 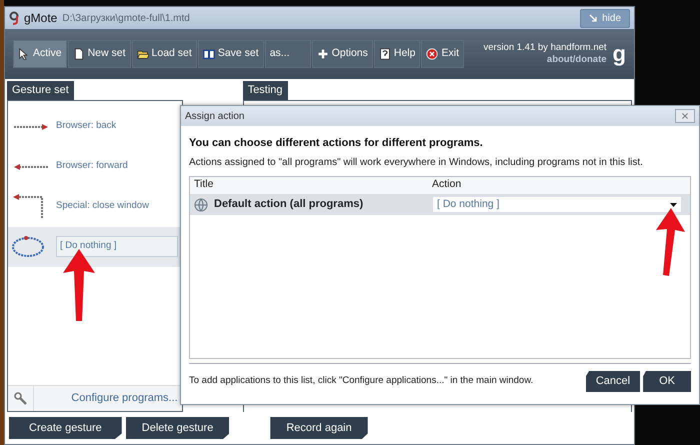 I want to click on file-path: D:\Загрузки\gmote-full\1.mtd, so click(x=126, y=19).